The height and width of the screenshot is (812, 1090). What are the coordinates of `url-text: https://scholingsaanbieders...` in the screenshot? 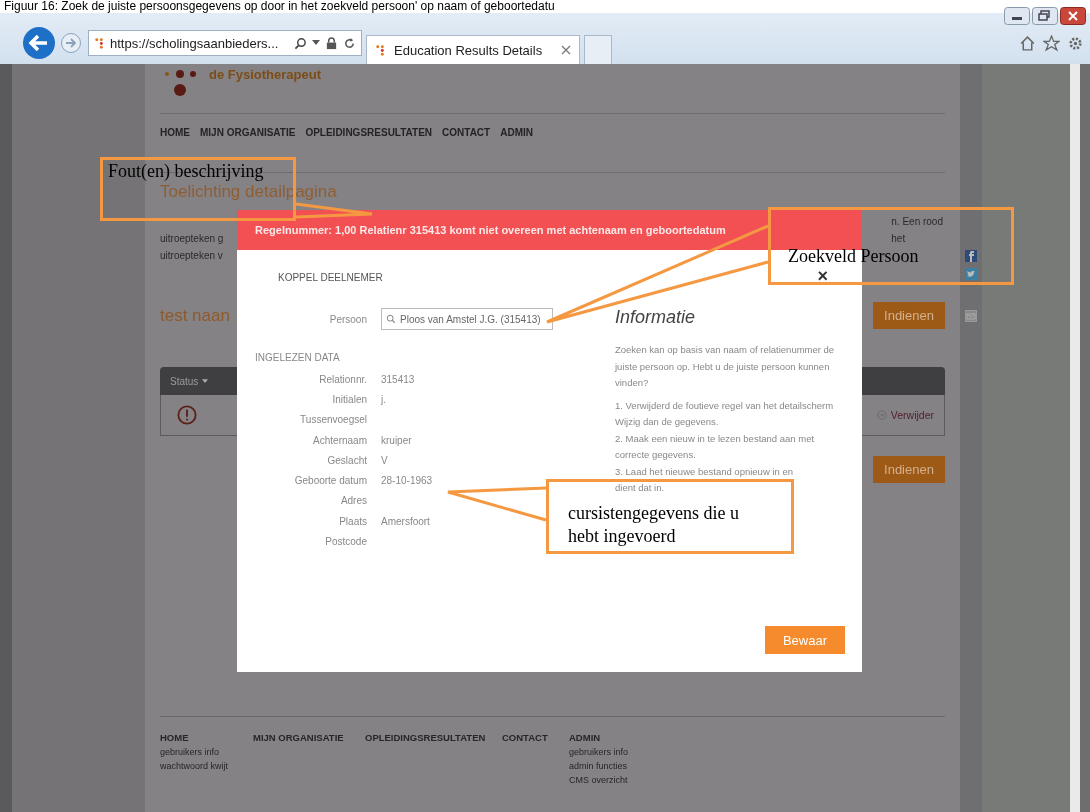 It's located at (194, 43).